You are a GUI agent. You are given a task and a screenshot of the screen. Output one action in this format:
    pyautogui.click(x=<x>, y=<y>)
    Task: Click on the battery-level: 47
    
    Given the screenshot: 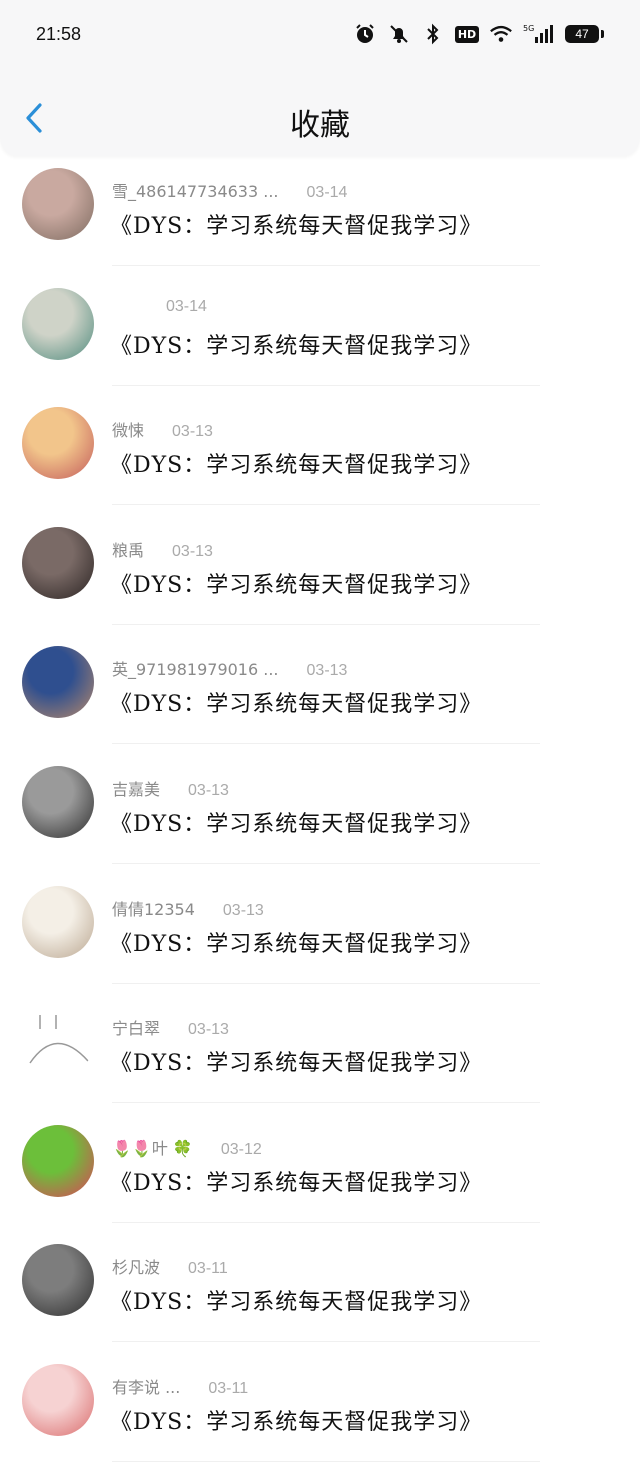 What is the action you would take?
    pyautogui.click(x=582, y=34)
    